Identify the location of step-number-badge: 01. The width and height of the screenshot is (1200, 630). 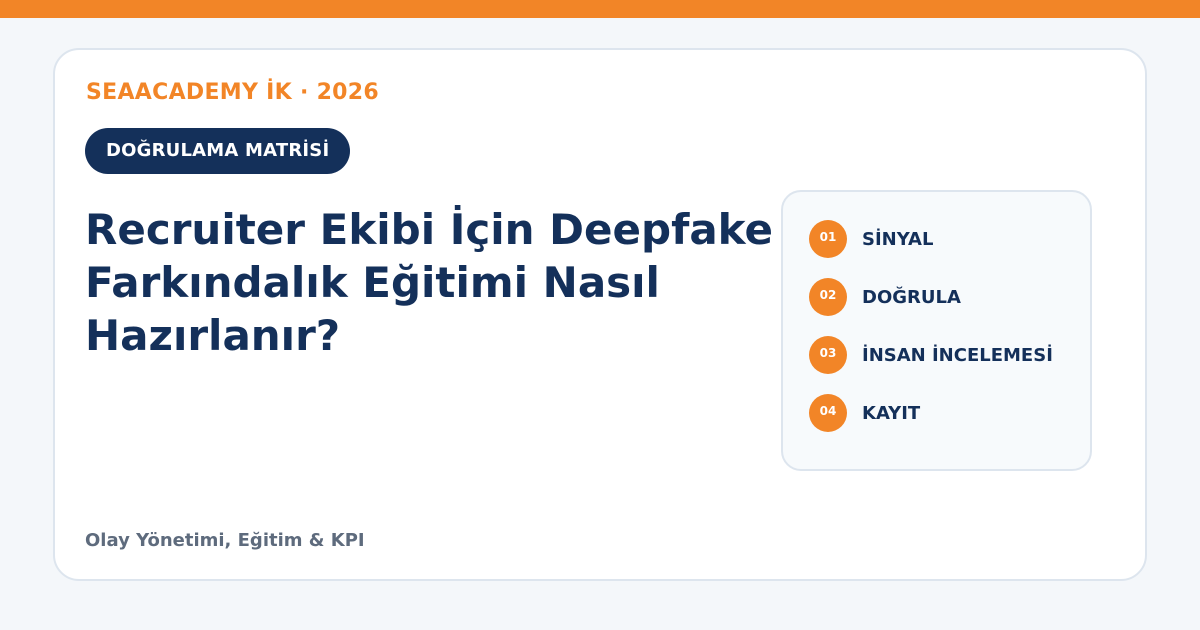
(828, 239).